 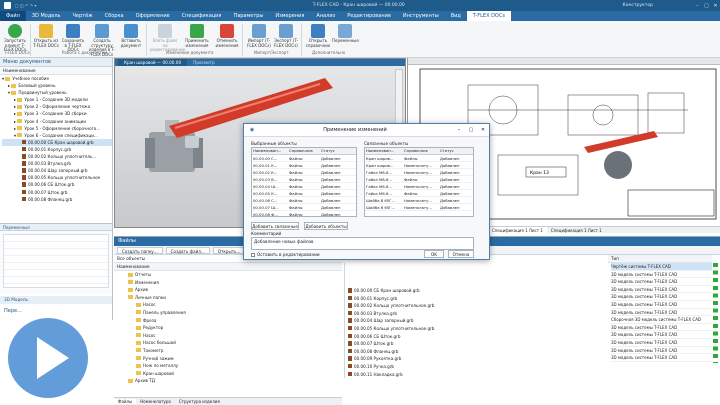 I want to click on maximize-icon: ▢, so click(x=706, y=6).